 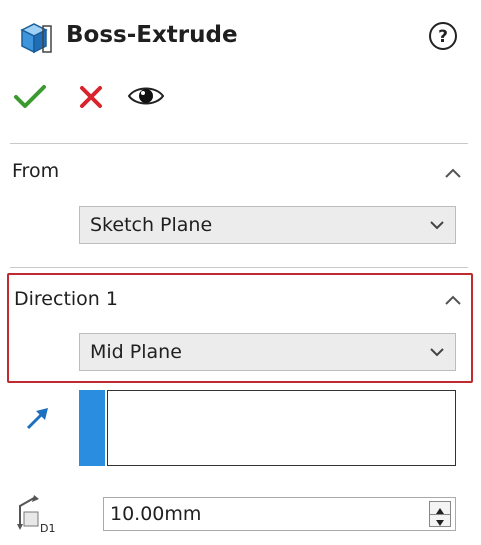 I want to click on spin-down-button, so click(x=440, y=520).